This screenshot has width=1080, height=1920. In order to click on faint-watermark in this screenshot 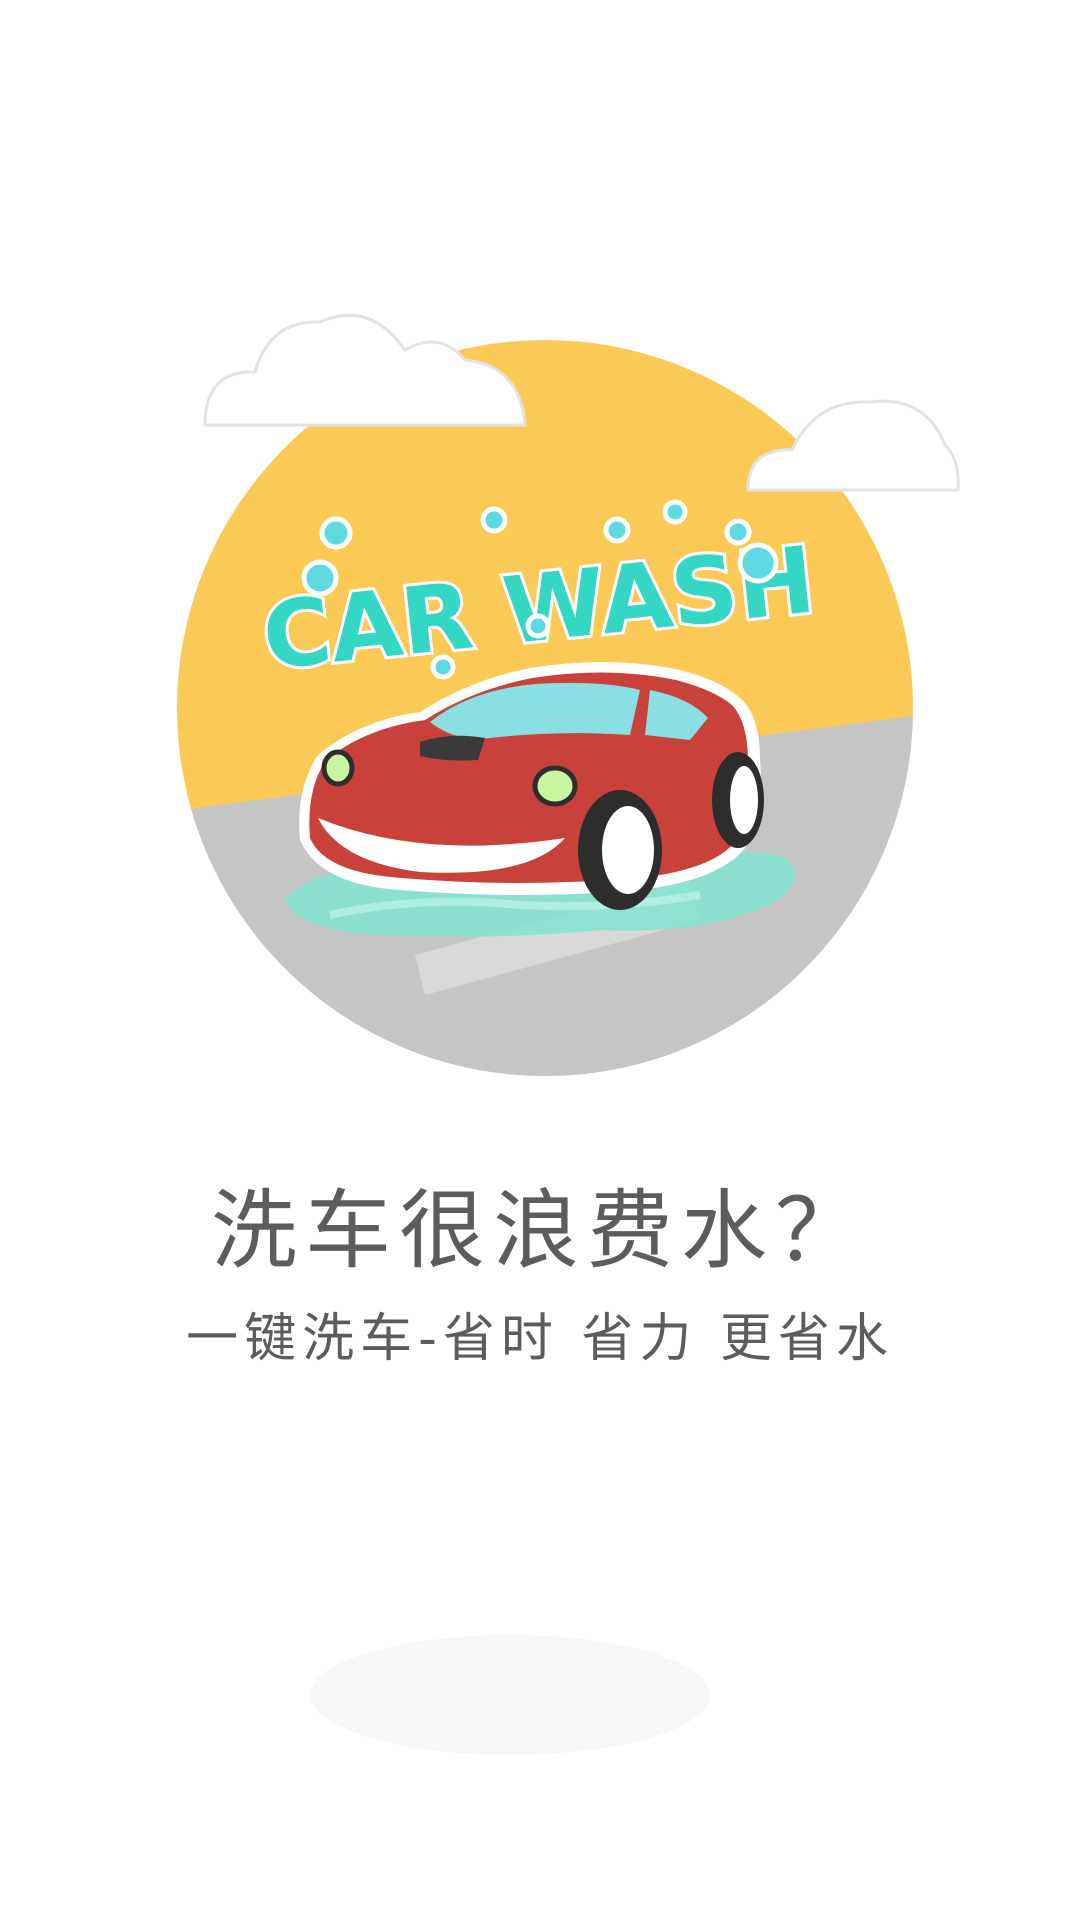, I will do `click(510, 1695)`.